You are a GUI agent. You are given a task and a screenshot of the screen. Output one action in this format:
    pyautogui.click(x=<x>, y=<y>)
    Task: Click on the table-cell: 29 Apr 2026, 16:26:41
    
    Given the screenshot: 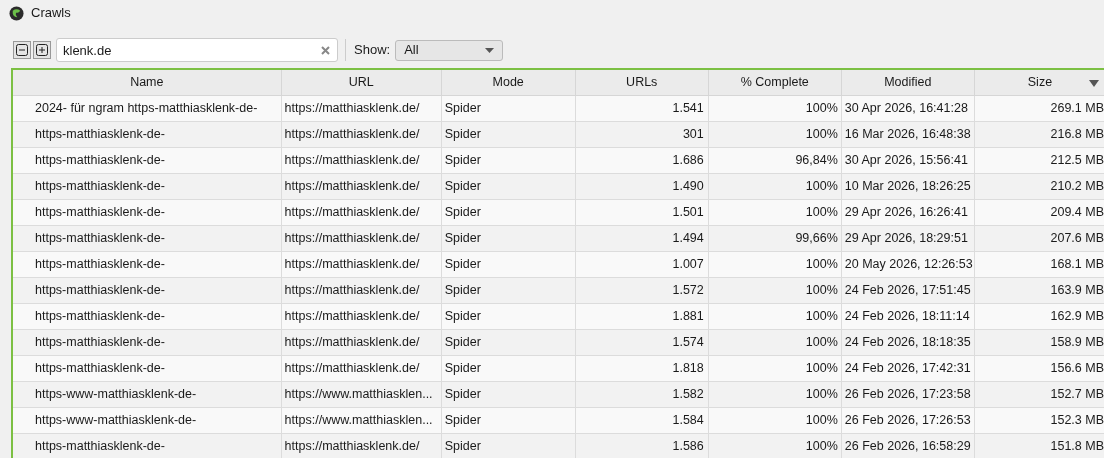 What is the action you would take?
    pyautogui.click(x=908, y=212)
    